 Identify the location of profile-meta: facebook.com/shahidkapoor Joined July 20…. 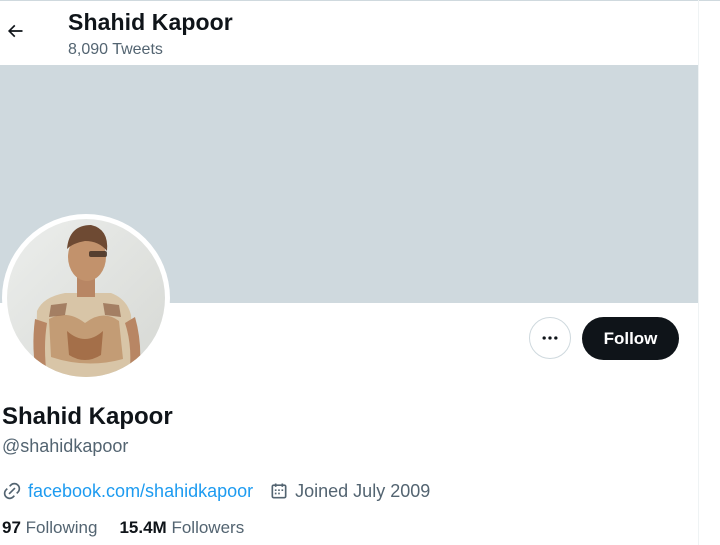
(216, 491).